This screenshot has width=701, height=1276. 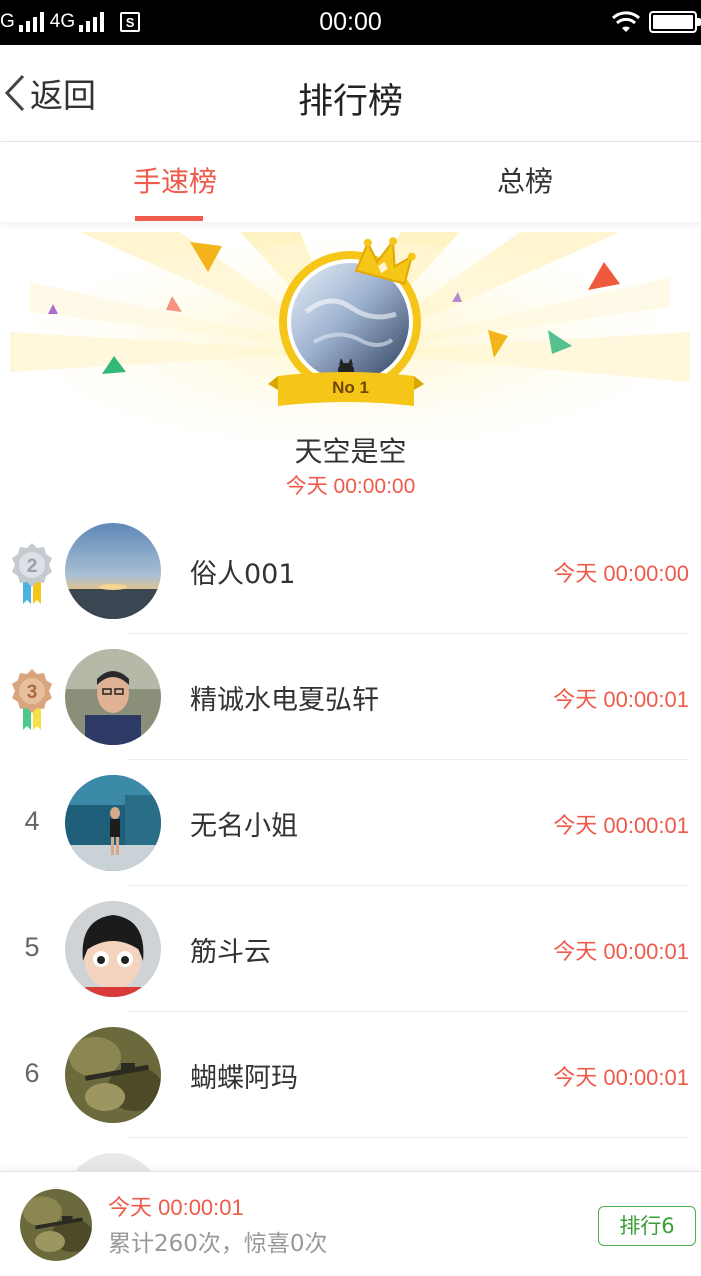 I want to click on nav-header: 返回 排行榜, so click(x=350, y=93).